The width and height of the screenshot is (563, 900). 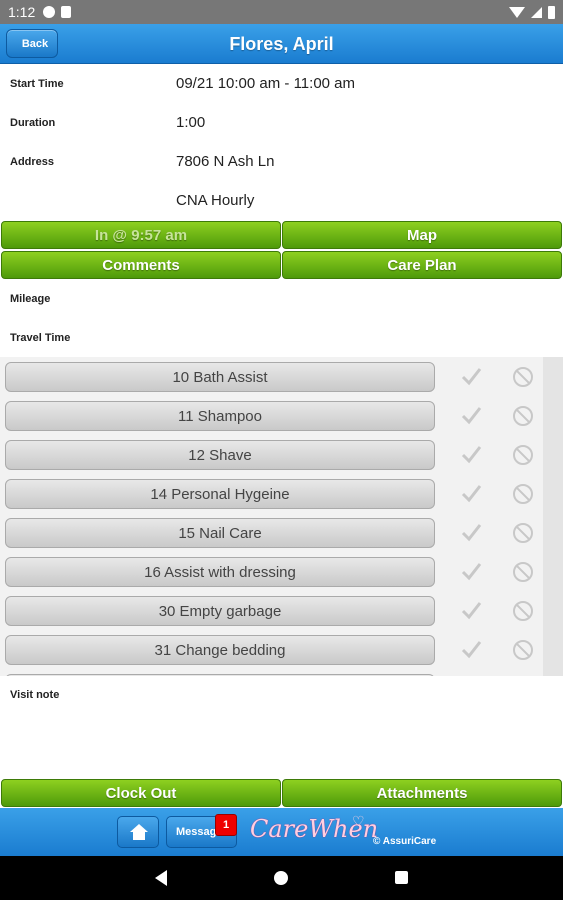 I want to click on status-bar: 1:12, so click(x=281, y=12).